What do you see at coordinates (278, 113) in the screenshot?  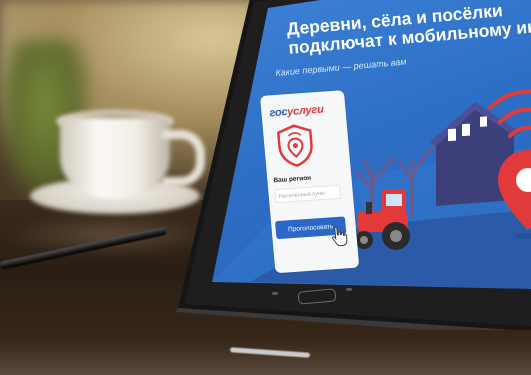 I see `logo-gos: гос` at bounding box center [278, 113].